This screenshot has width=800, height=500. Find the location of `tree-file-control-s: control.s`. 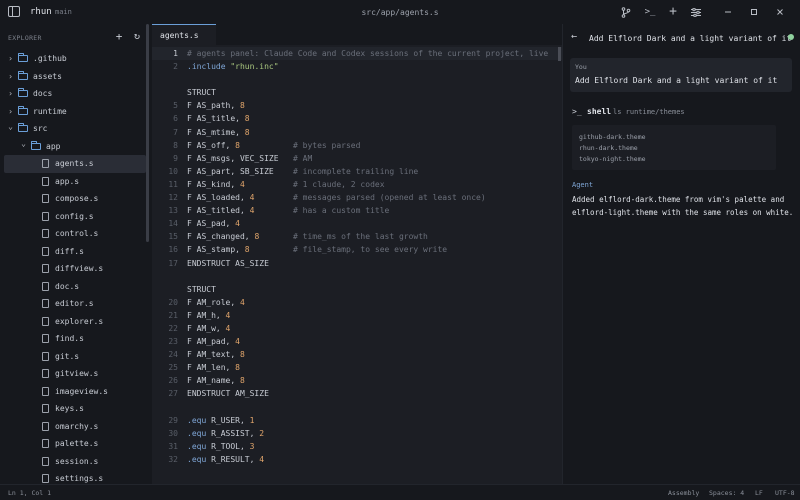

tree-file-control-s: control.s is located at coordinates (75, 234).